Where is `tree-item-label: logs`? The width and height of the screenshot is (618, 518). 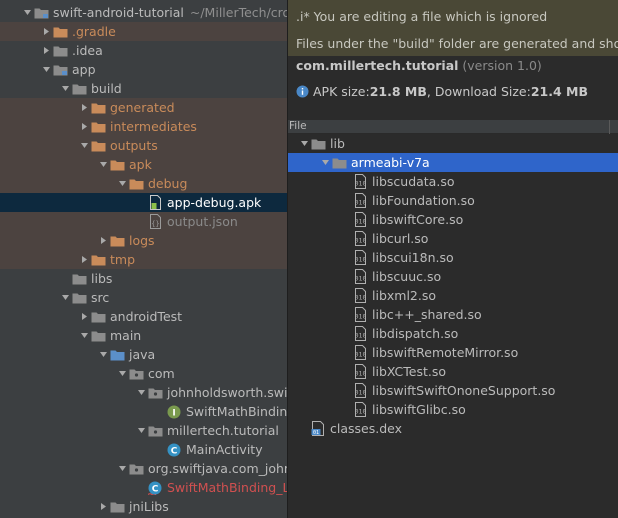
tree-item-label: logs is located at coordinates (142, 240).